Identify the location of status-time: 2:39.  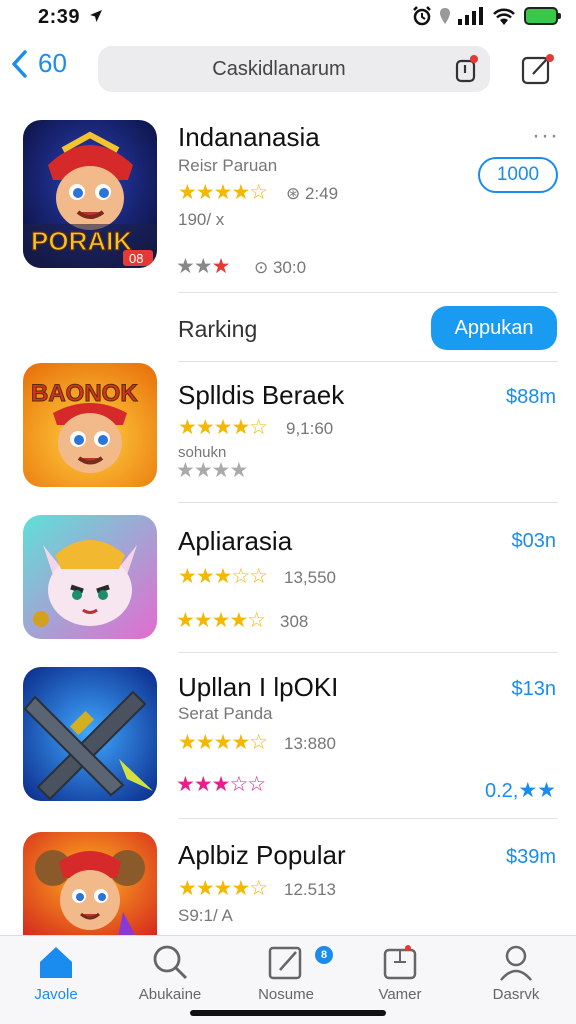
(59, 17).